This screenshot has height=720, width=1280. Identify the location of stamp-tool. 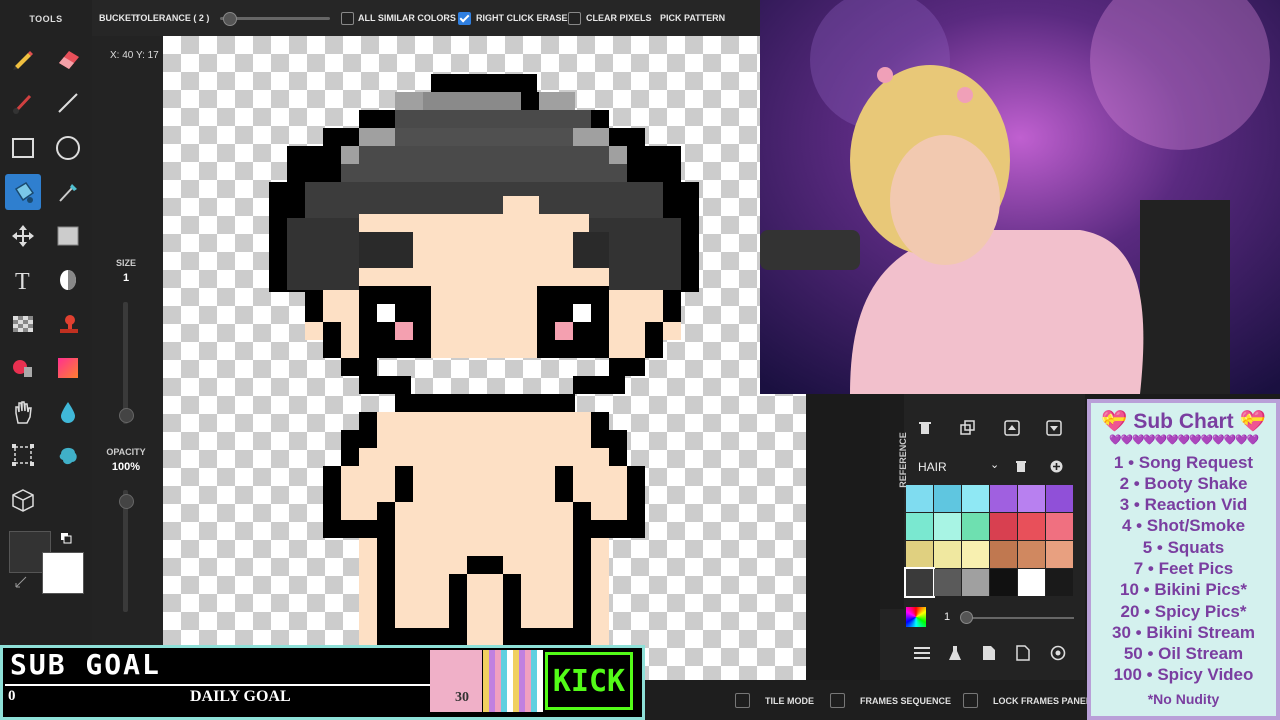
(68, 324).